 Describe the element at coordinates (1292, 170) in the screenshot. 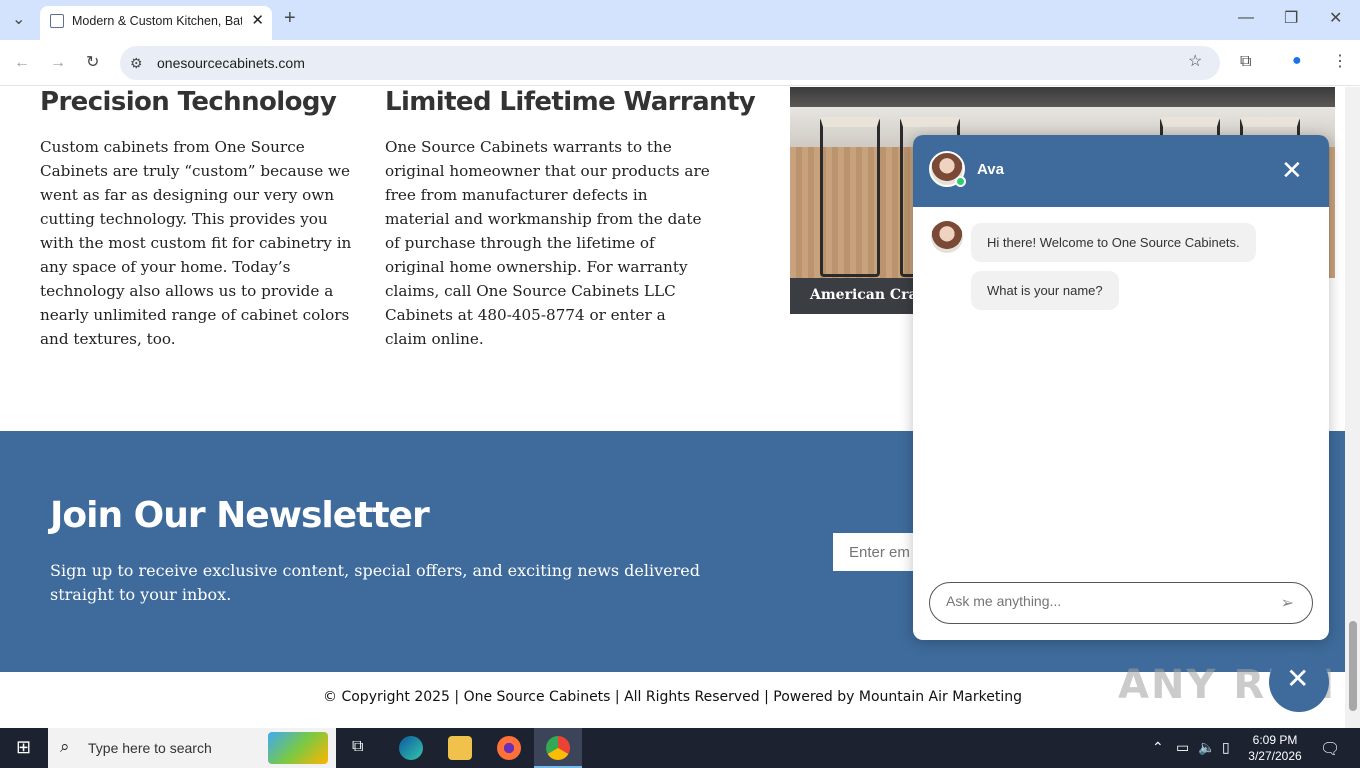

I see `chat-close-icon: ✕` at that location.